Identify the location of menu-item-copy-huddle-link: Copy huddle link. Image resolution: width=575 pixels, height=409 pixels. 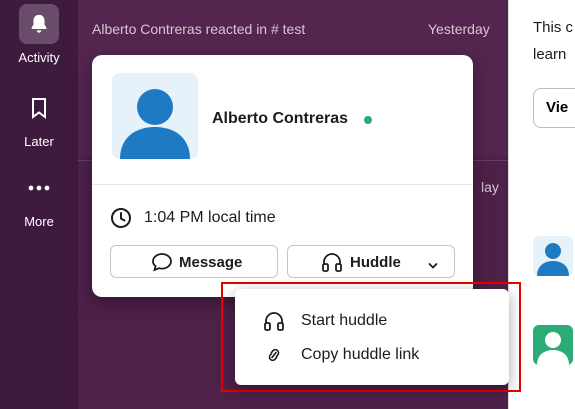
(372, 355).